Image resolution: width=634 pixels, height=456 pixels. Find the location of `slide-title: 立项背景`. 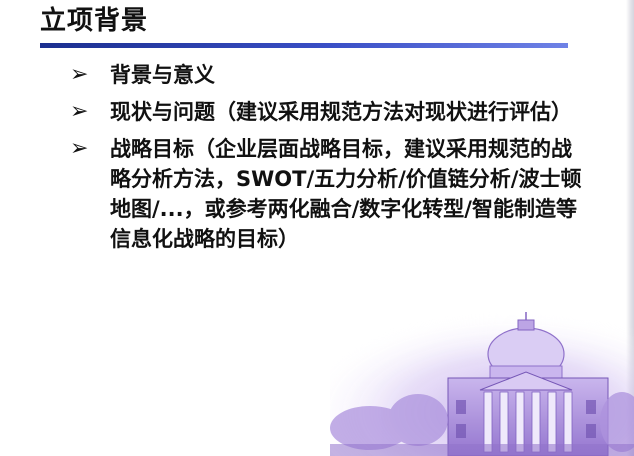

slide-title: 立项背景 is located at coordinates (94, 21).